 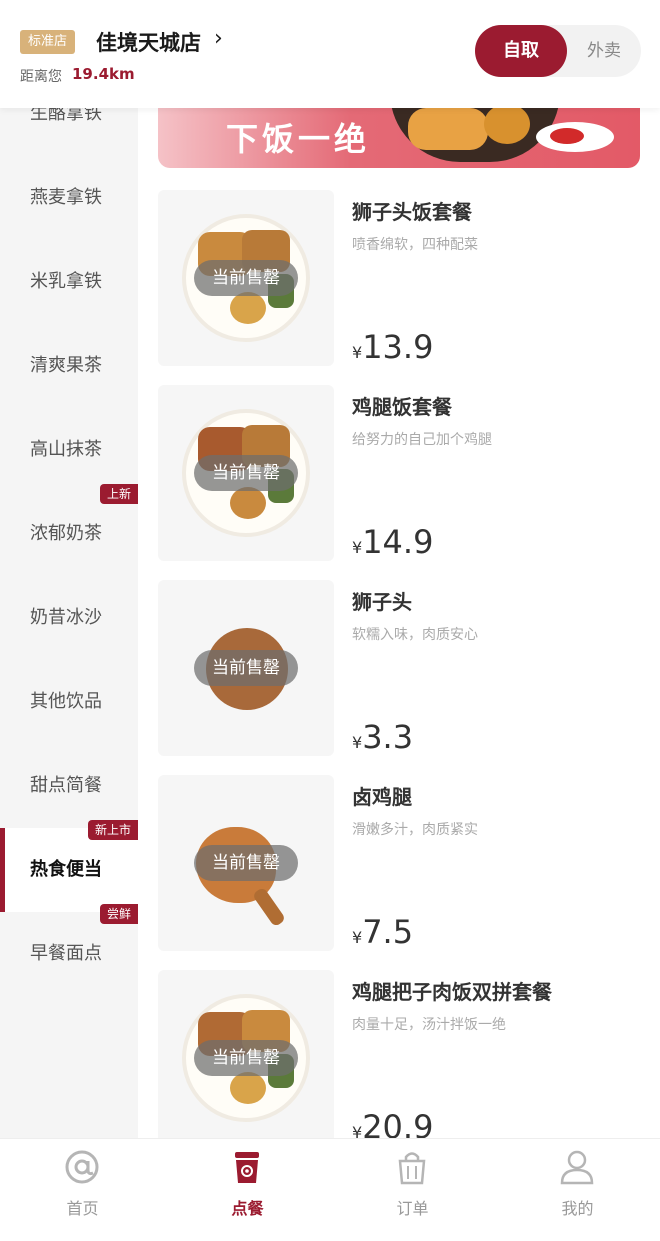 I want to click on sidebar-item-label: 米乳拿铁, so click(x=66, y=281).